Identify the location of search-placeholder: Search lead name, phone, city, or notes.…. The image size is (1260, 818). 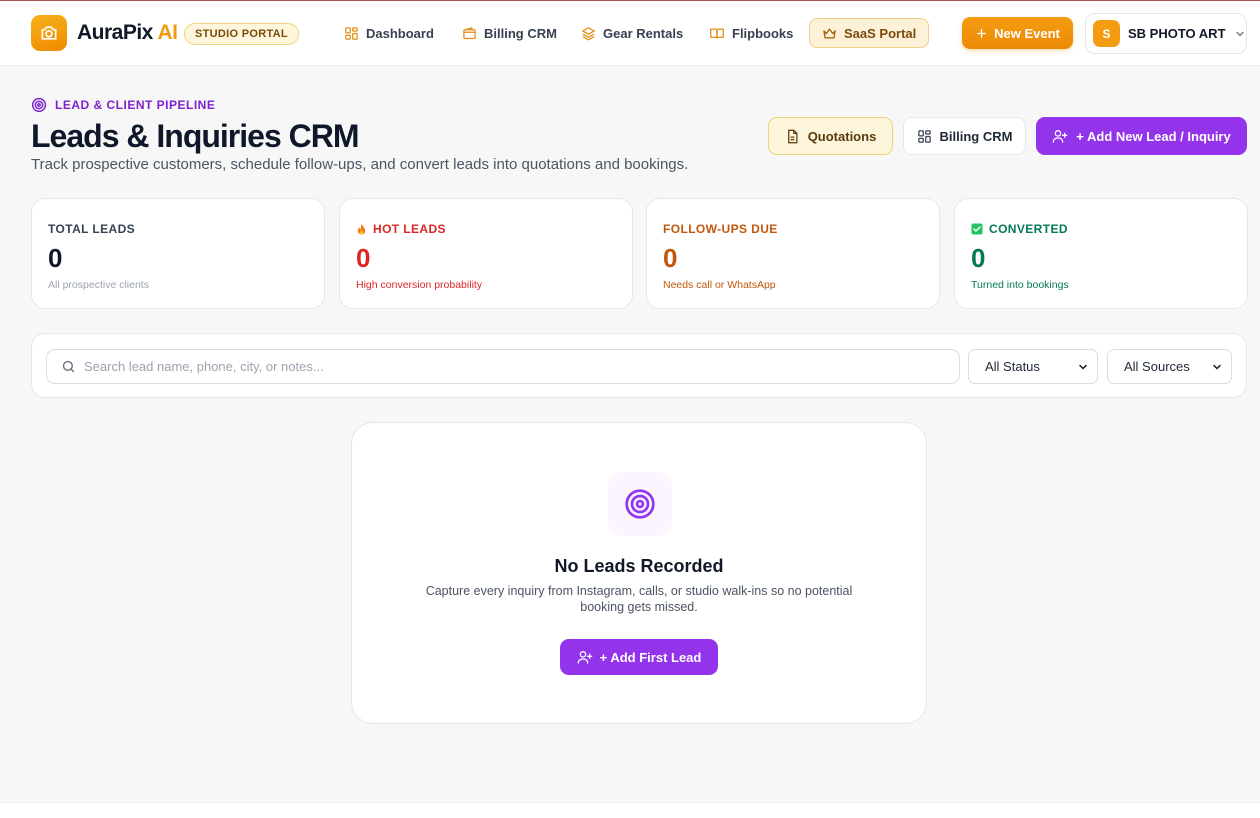
(204, 366).